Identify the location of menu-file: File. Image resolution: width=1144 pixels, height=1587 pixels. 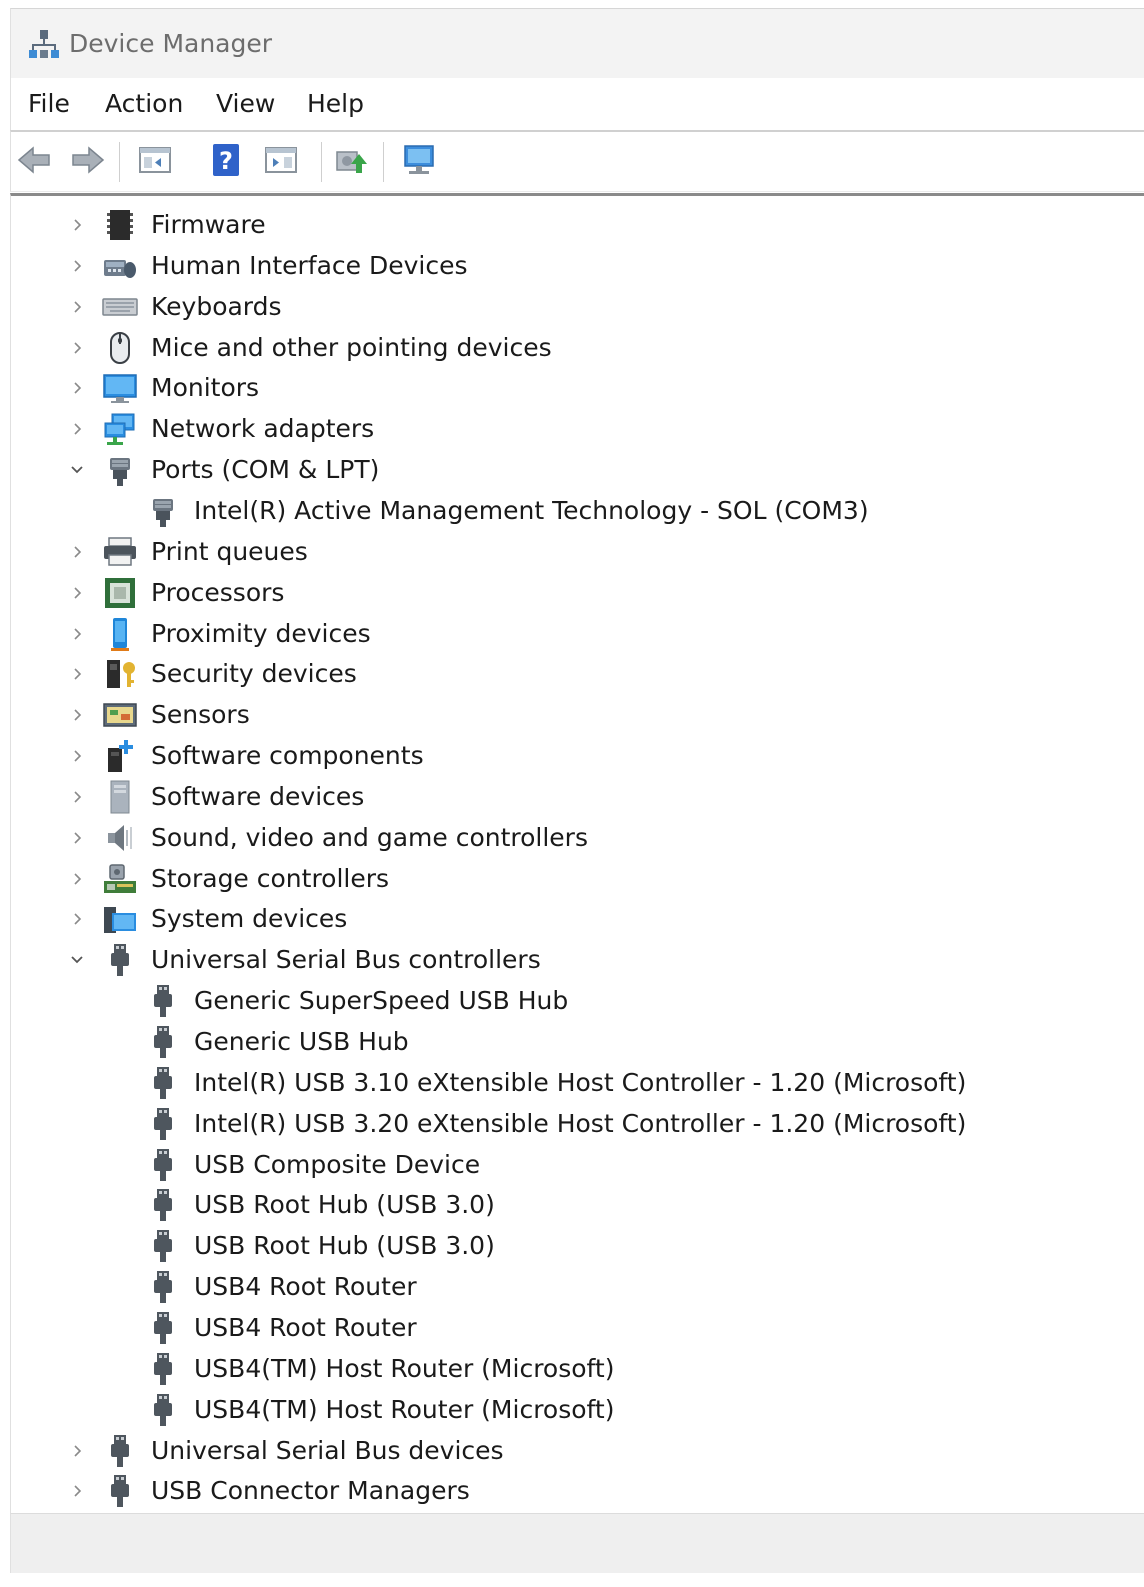
(49, 104).